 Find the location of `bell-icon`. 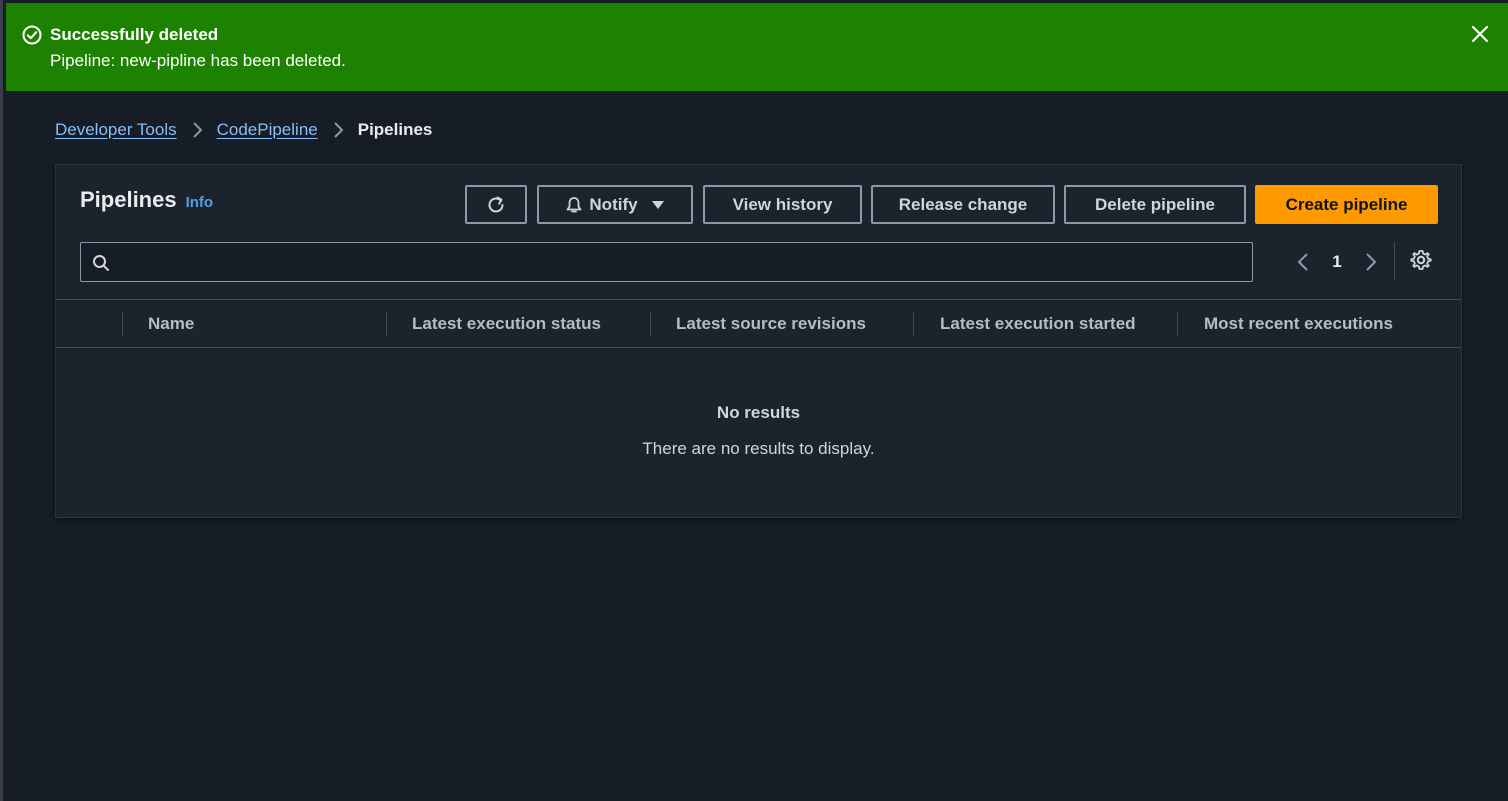

bell-icon is located at coordinates (574, 204).